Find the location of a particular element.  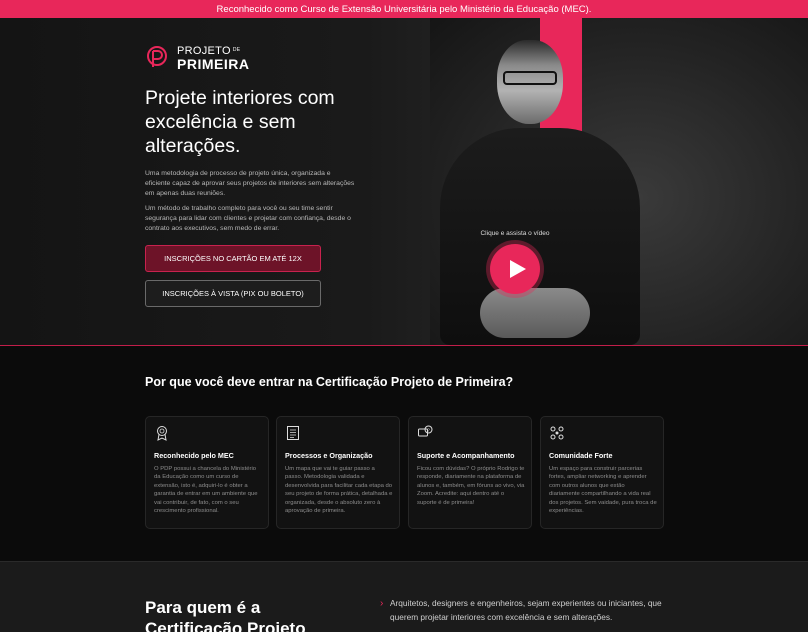

chat-question-icon: ? is located at coordinates (425, 431).